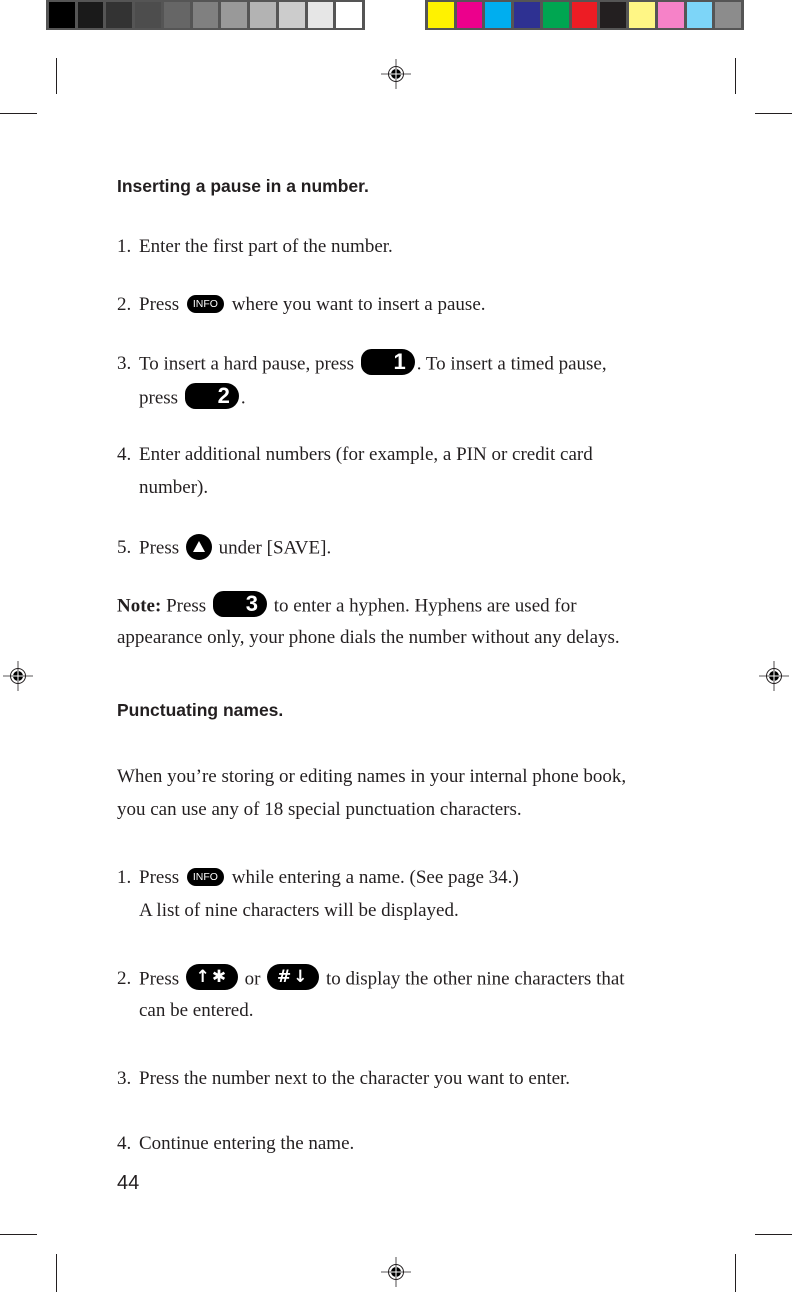  I want to click on process-color-bar, so click(584, 15).